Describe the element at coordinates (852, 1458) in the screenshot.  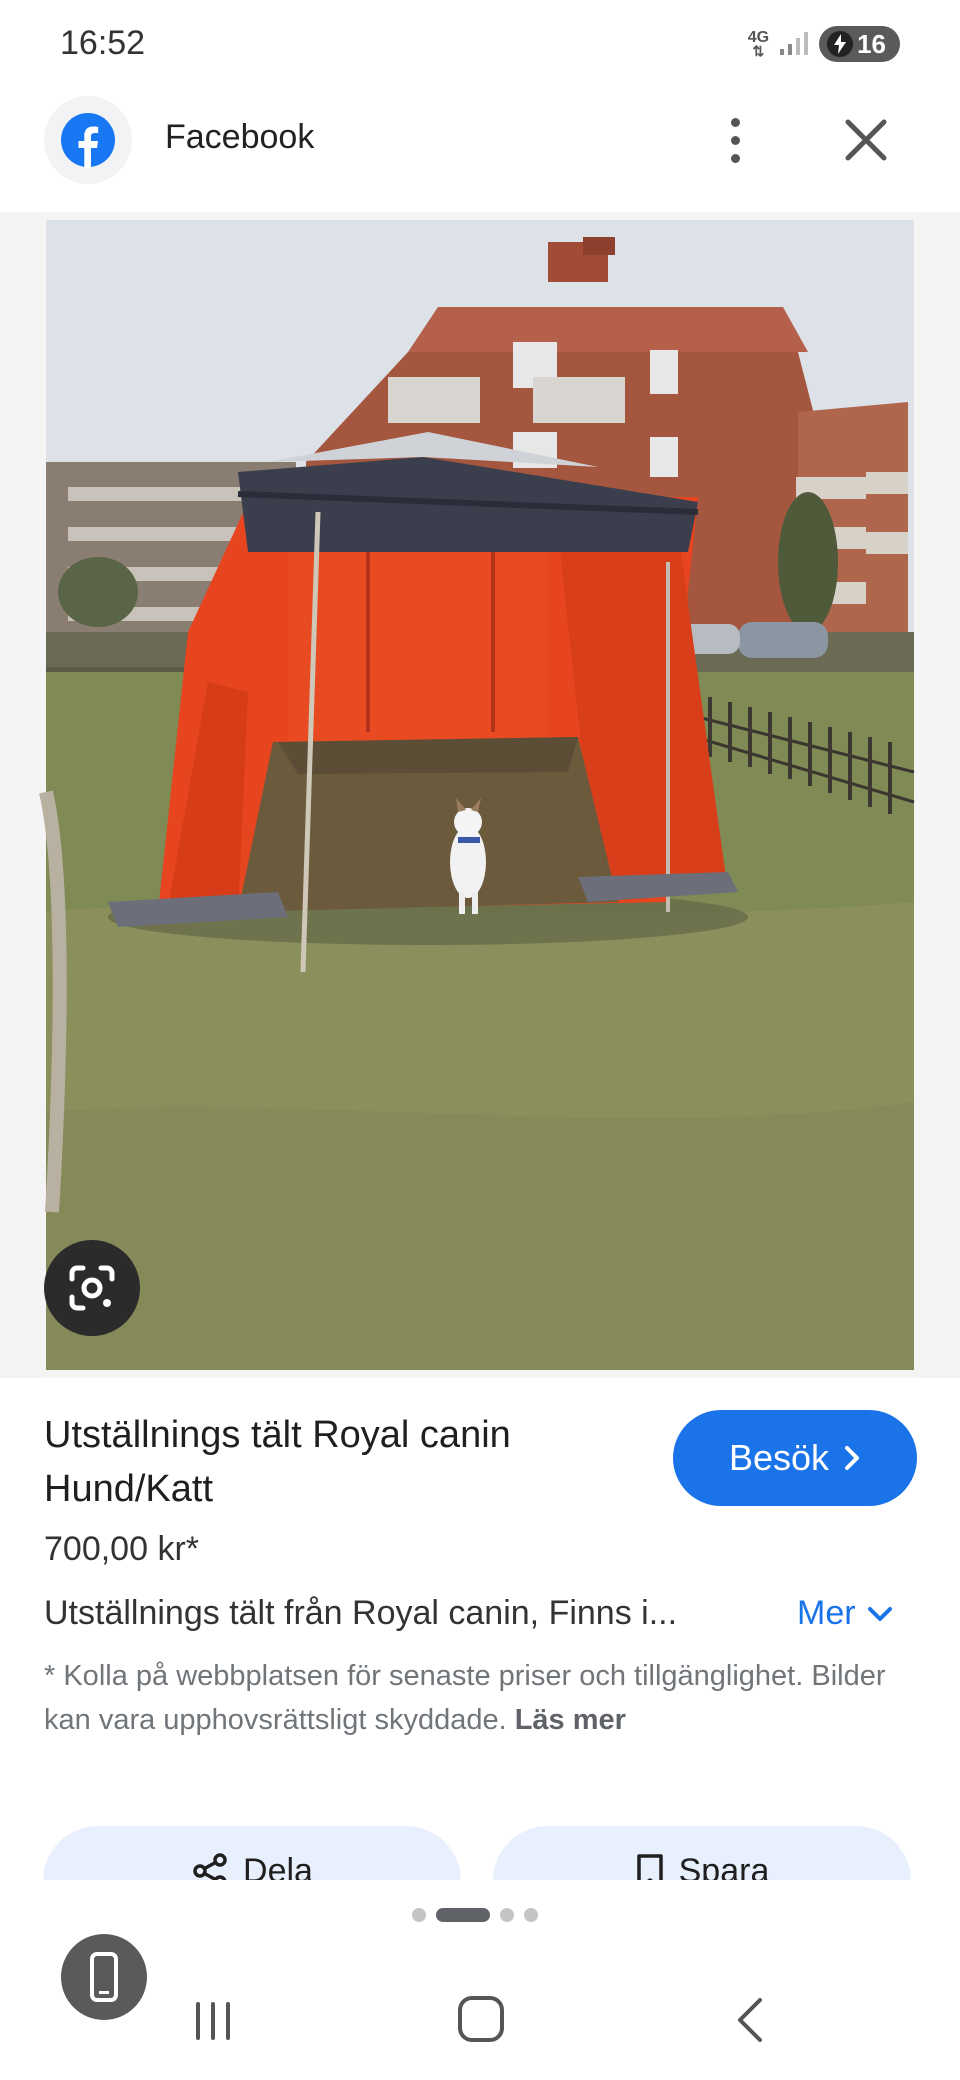
I see `chevron-right-icon` at that location.